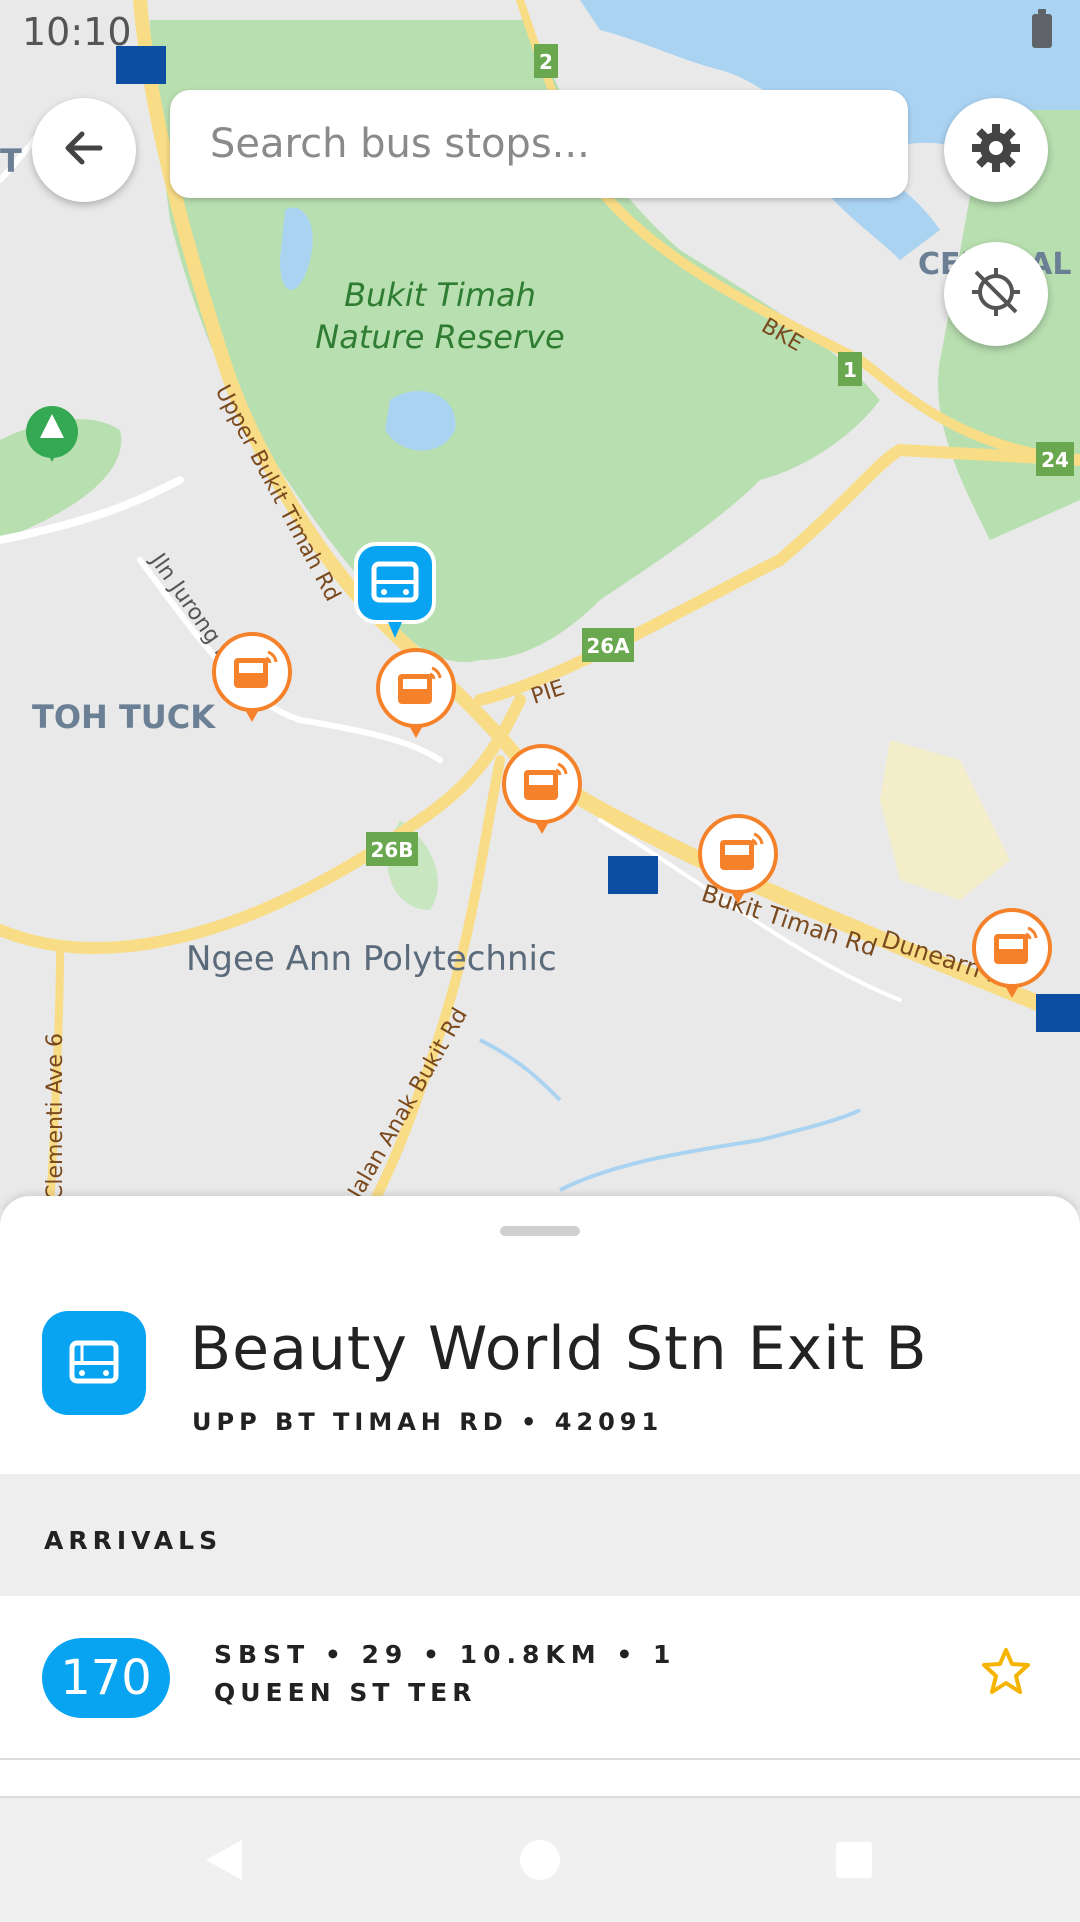  Describe the element at coordinates (395, 592) in the screenshot. I see `selected-bus-stop-marker` at that location.